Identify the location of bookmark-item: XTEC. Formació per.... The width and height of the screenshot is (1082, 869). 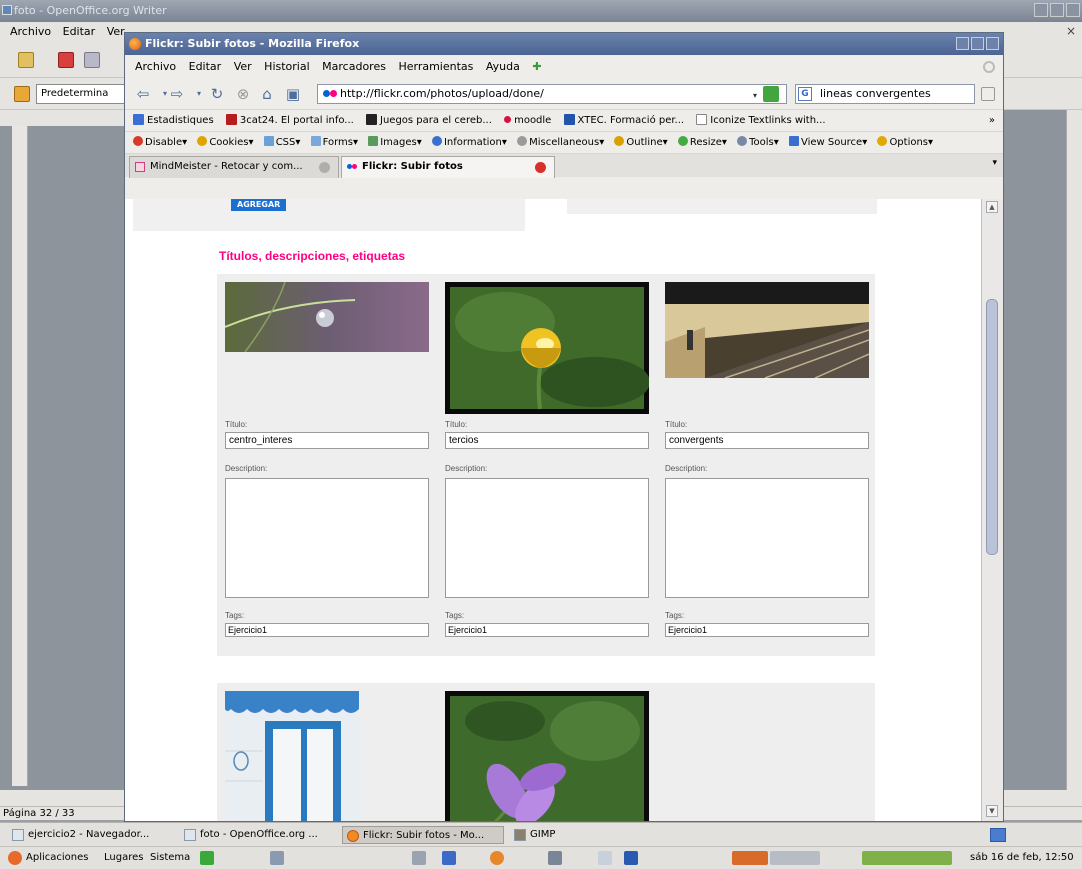
(623, 120).